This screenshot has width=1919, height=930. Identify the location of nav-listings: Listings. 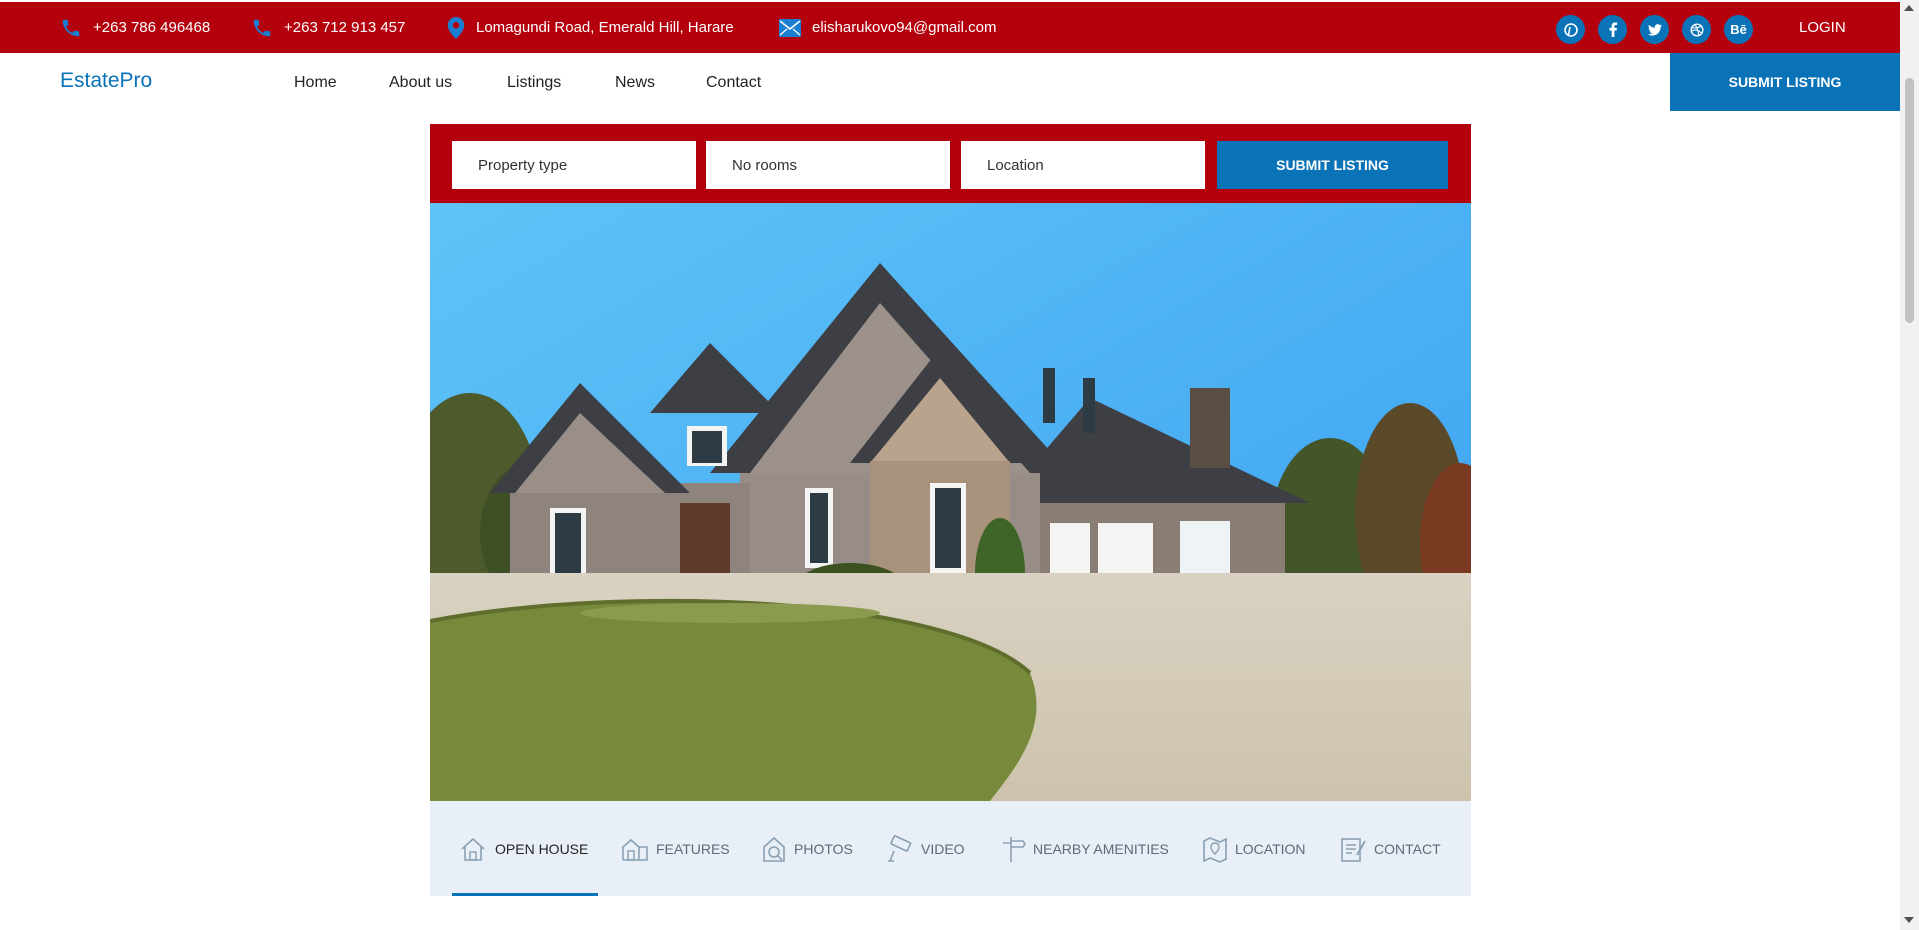
(534, 83).